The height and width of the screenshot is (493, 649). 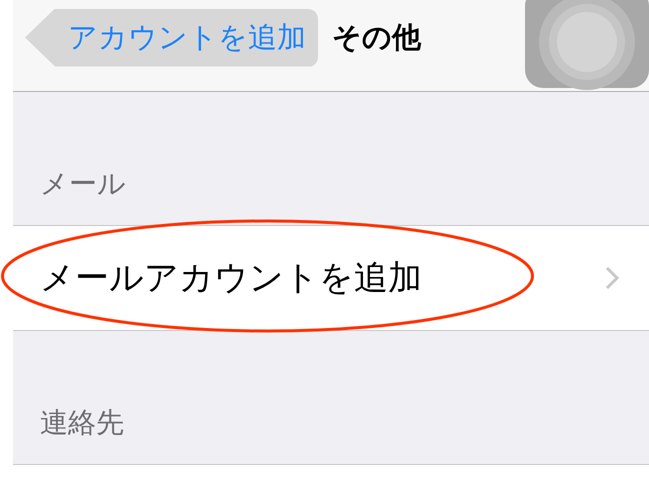 What do you see at coordinates (612, 278) in the screenshot?
I see `chevron-icon` at bounding box center [612, 278].